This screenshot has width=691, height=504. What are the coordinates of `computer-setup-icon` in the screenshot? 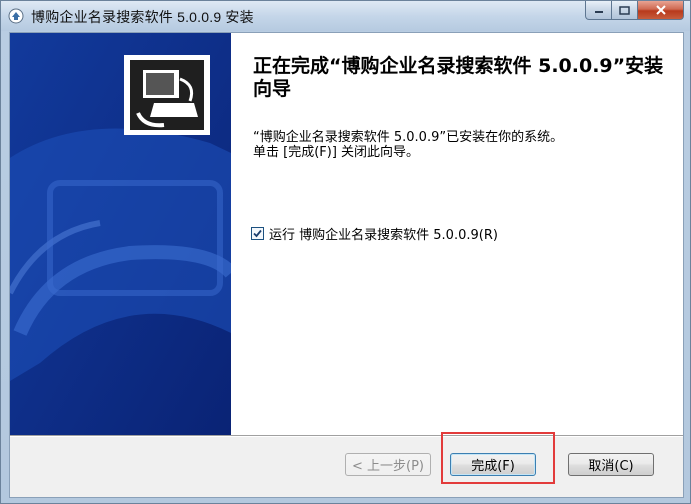 It's located at (167, 95).